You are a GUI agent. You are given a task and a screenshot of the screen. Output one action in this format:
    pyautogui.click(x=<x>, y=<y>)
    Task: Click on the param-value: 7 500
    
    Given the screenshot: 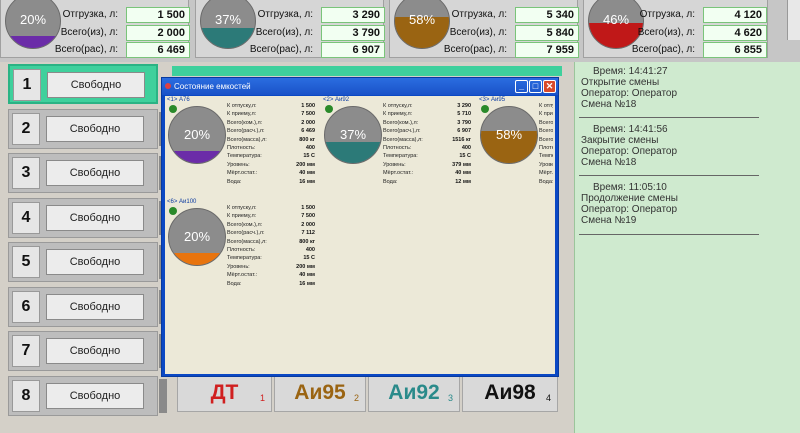 What is the action you would take?
    pyautogui.click(x=308, y=114)
    